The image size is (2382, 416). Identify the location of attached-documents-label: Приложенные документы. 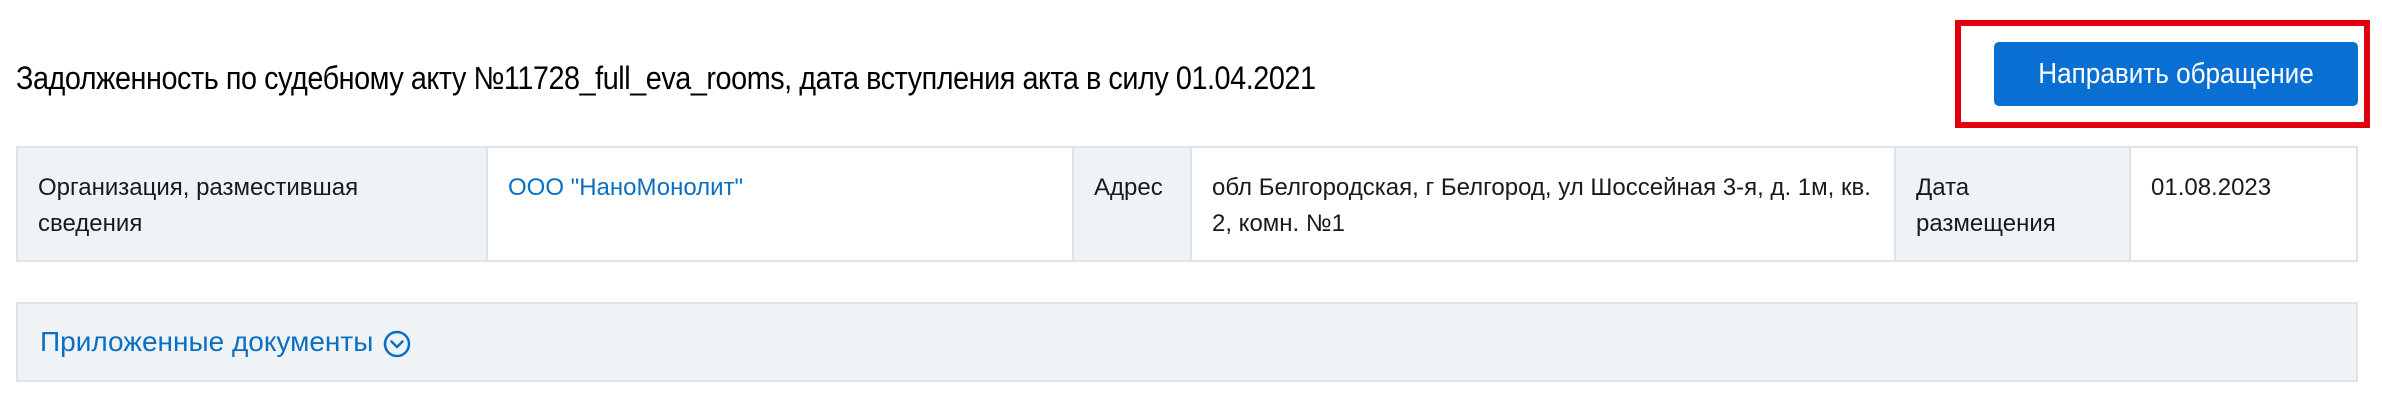
(207, 341).